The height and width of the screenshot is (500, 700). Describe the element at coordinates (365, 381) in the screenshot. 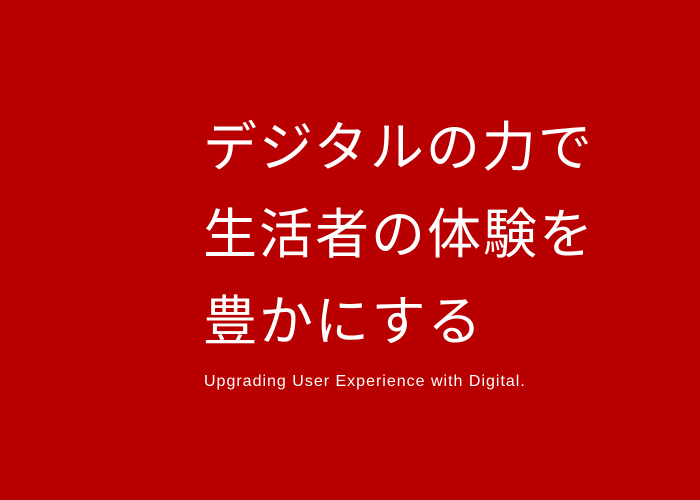

I see `tagline: Upgrading User Experience with Digital.` at that location.